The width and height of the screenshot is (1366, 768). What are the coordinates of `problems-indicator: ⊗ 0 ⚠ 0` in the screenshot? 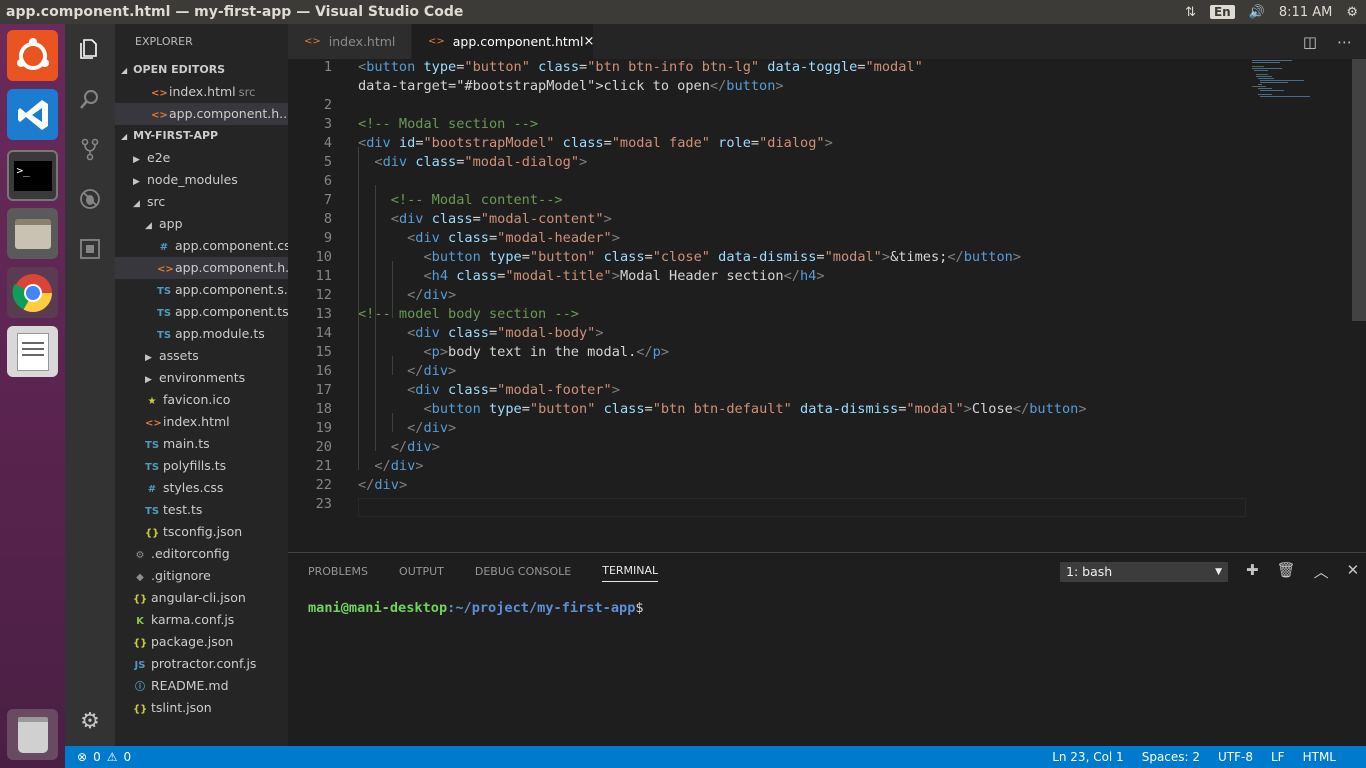 It's located at (98, 757).